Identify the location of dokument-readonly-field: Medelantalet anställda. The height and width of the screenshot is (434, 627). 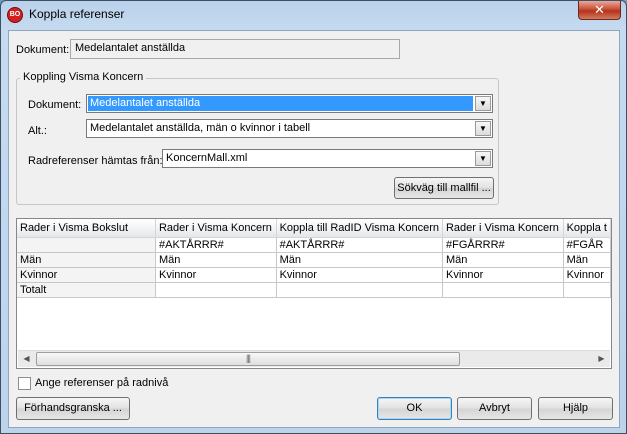
(235, 49).